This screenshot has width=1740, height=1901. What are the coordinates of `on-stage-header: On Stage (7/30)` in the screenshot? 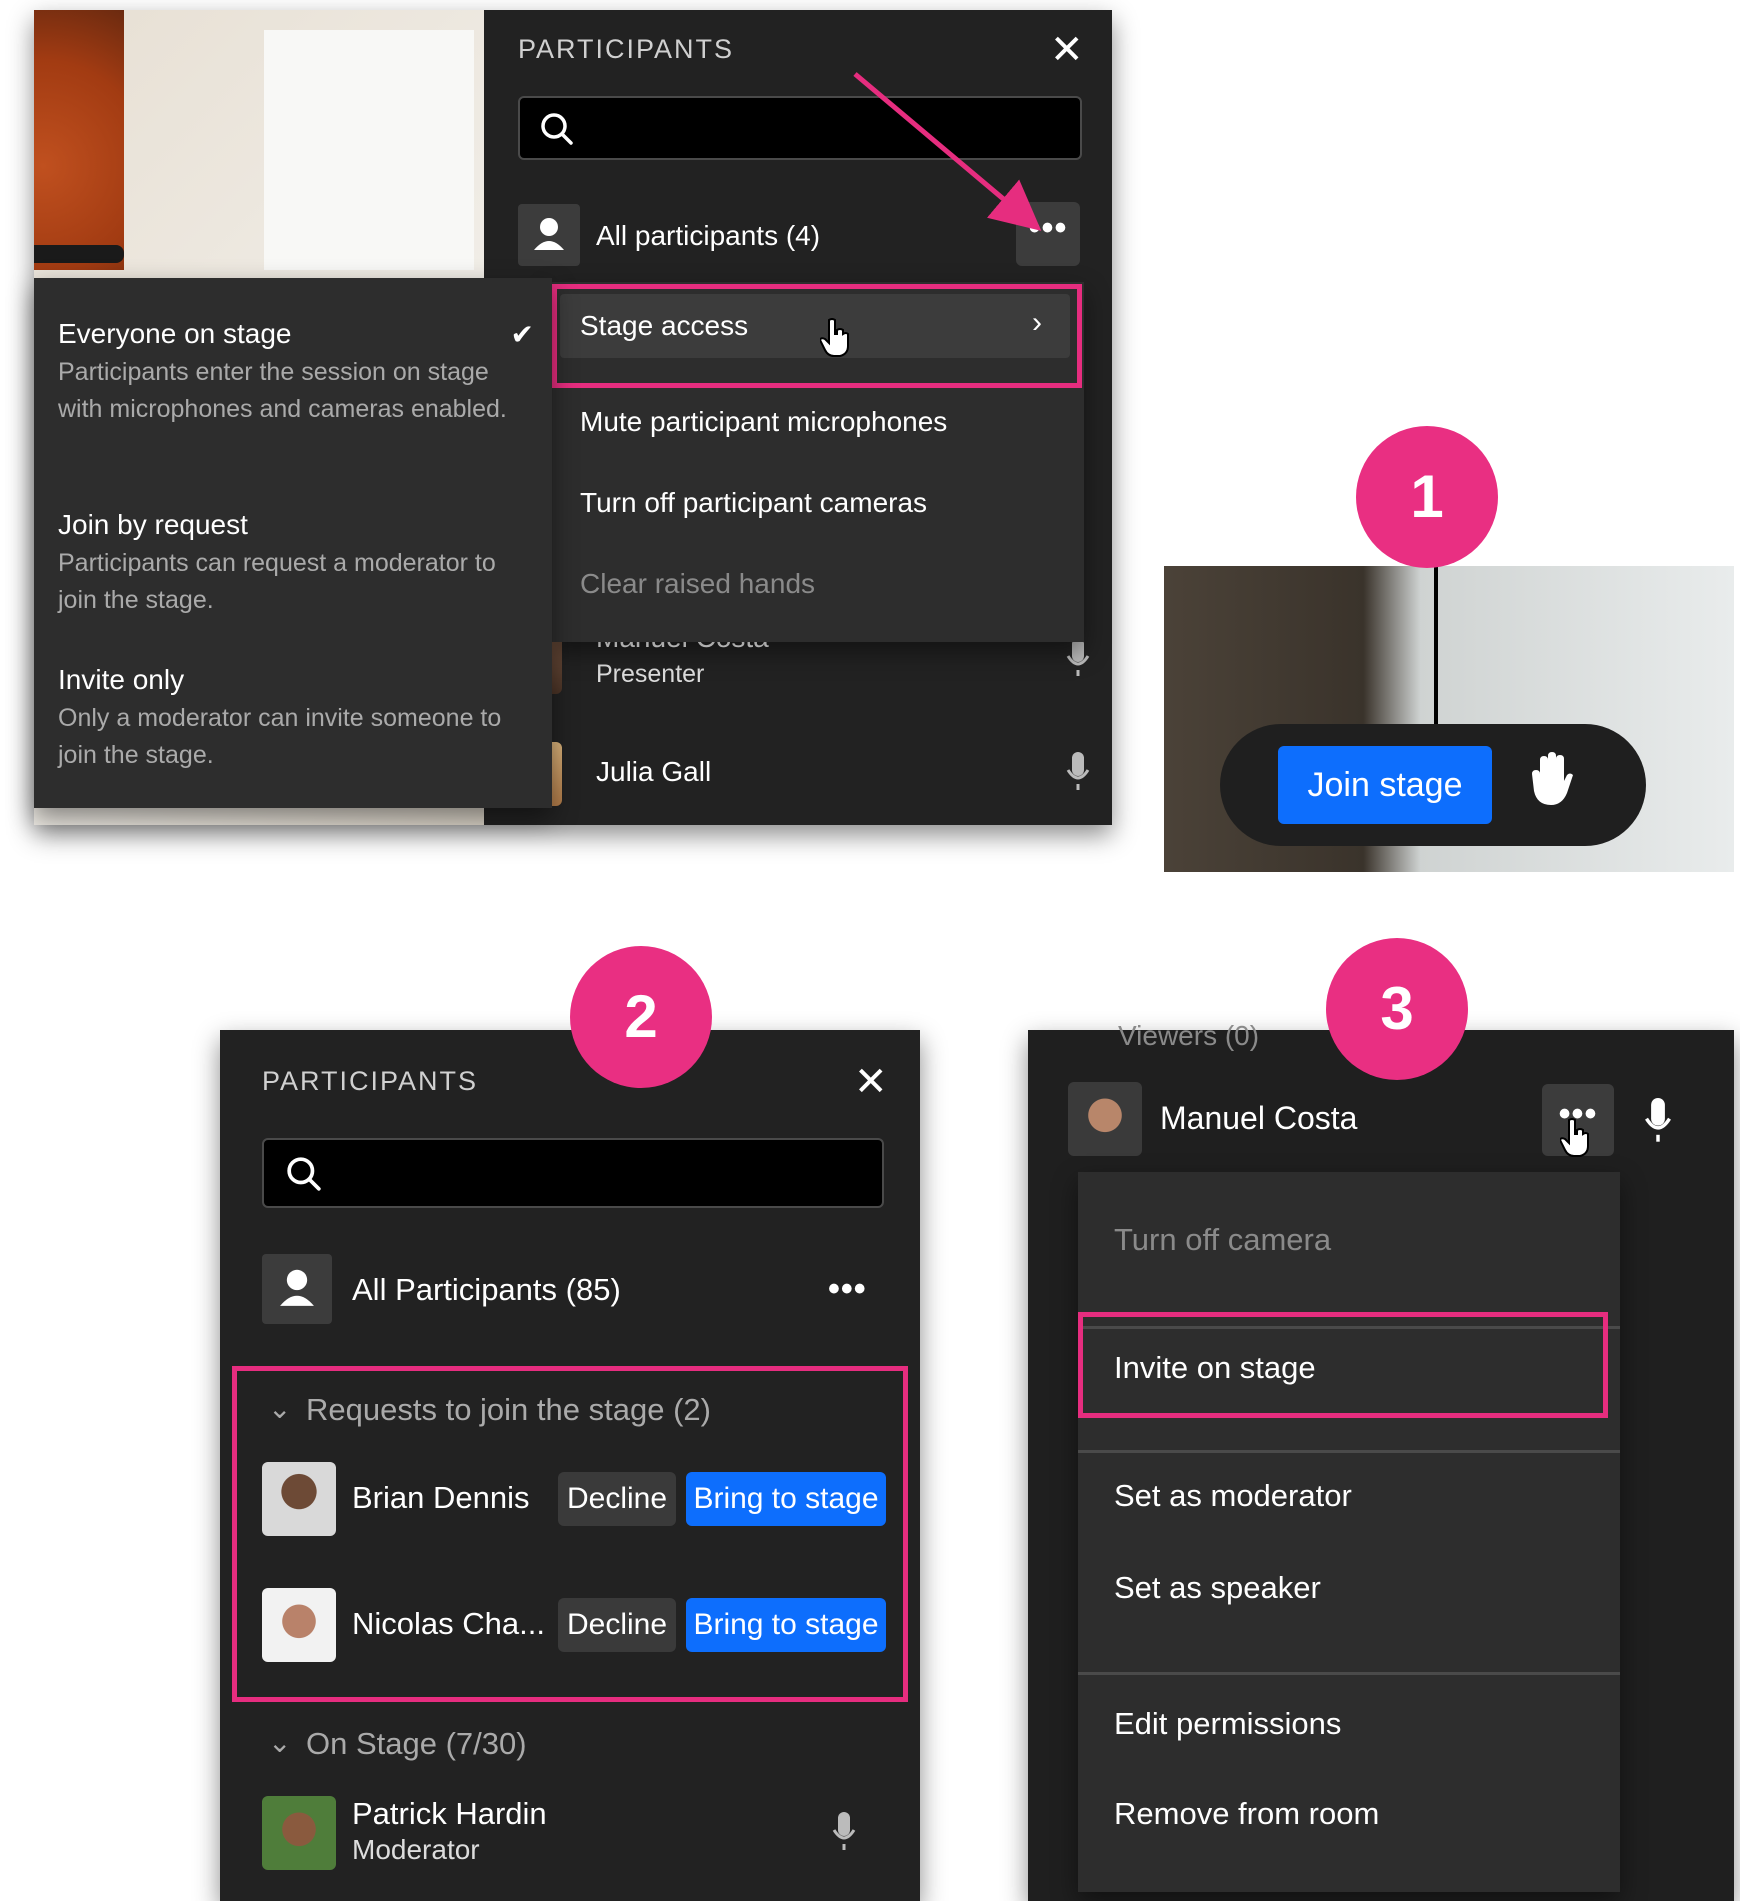 It's located at (416, 1744).